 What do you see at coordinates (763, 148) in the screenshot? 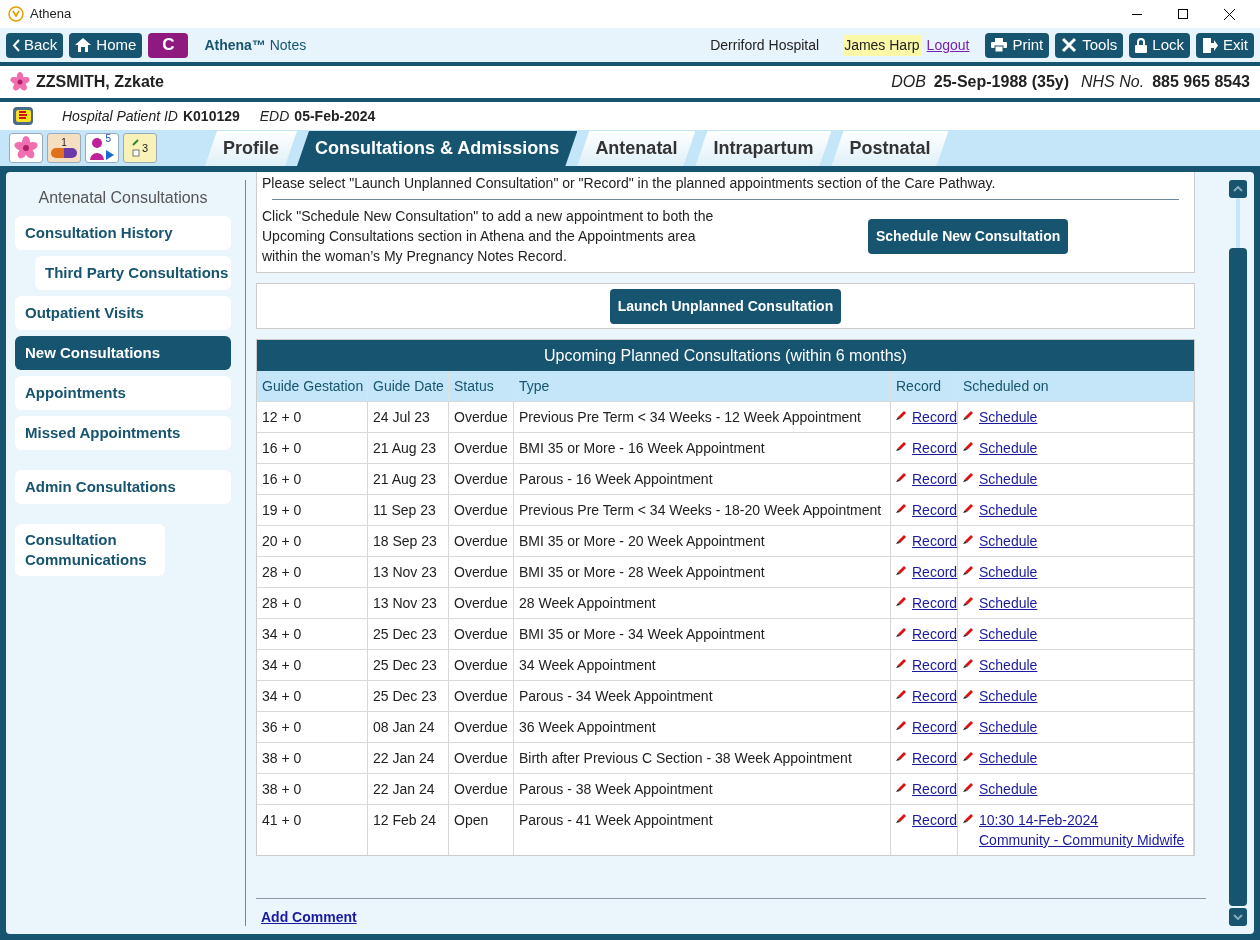
I see `tab: Intrapartum` at bounding box center [763, 148].